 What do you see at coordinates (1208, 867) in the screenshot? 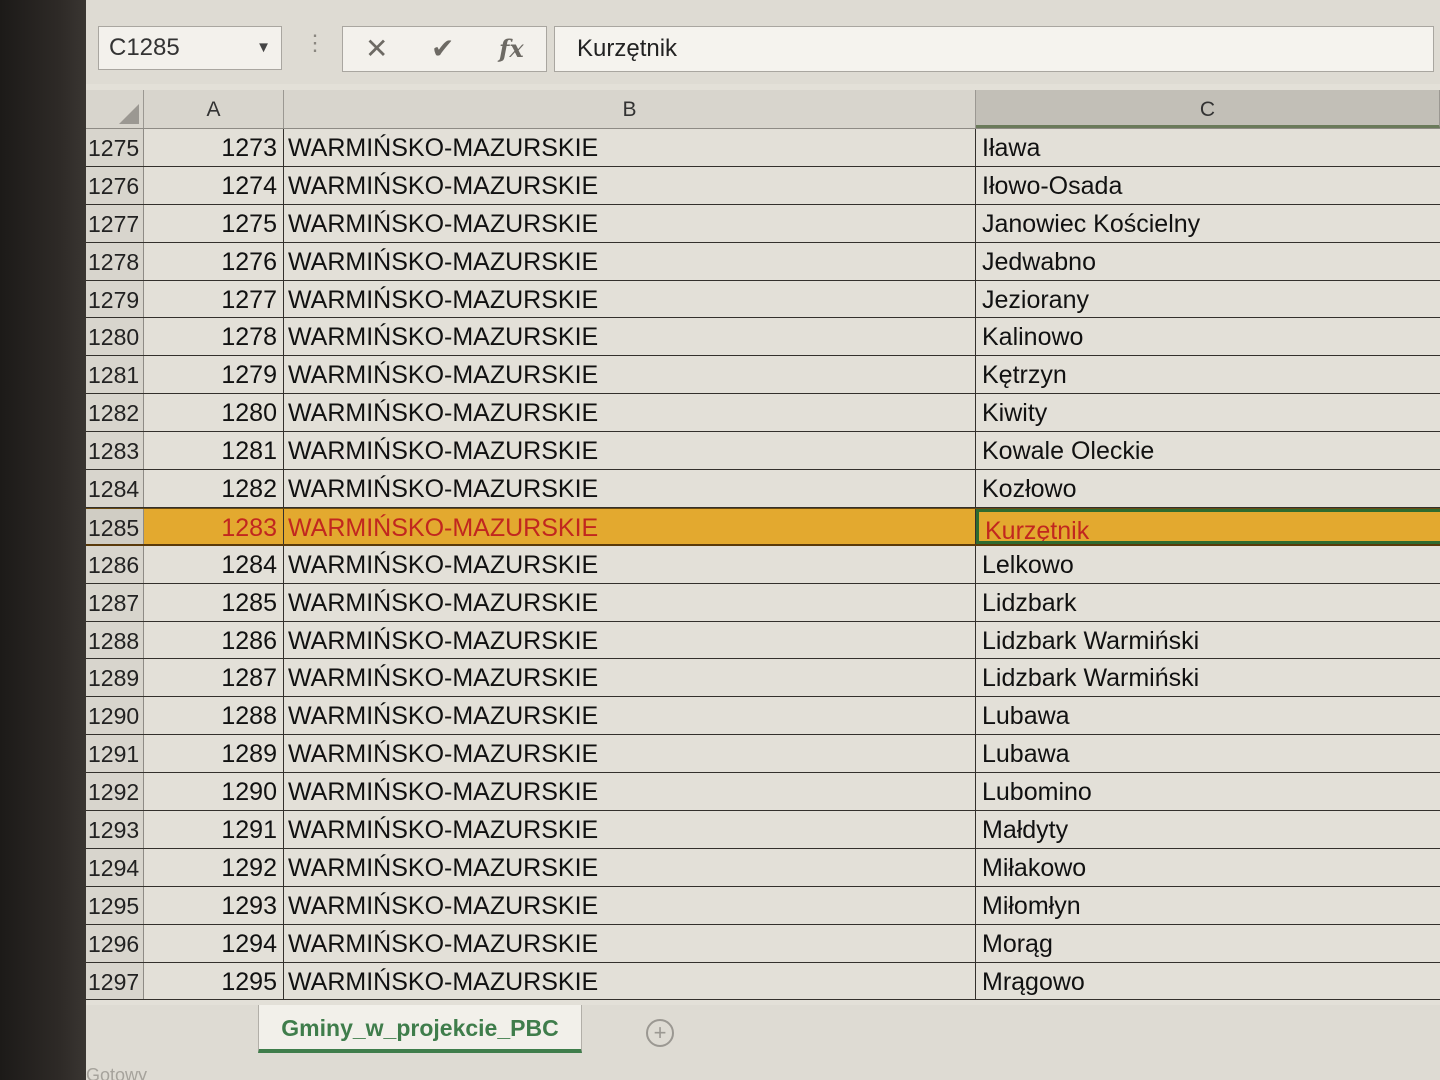
I see `cell-c: Miłakowo` at bounding box center [1208, 867].